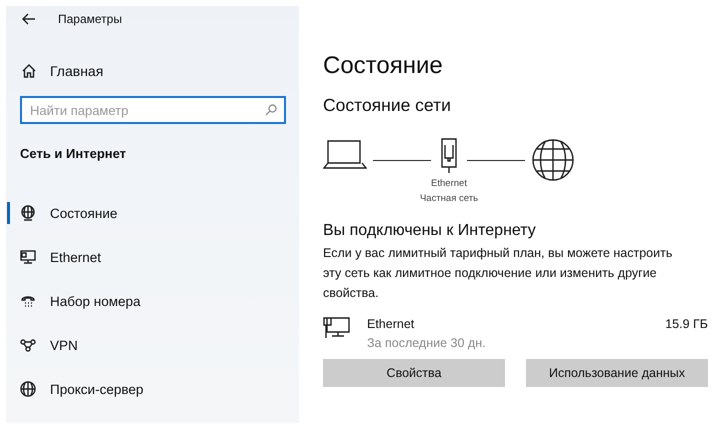 The width and height of the screenshot is (720, 431). I want to click on page-title: Состояние, so click(383, 66).